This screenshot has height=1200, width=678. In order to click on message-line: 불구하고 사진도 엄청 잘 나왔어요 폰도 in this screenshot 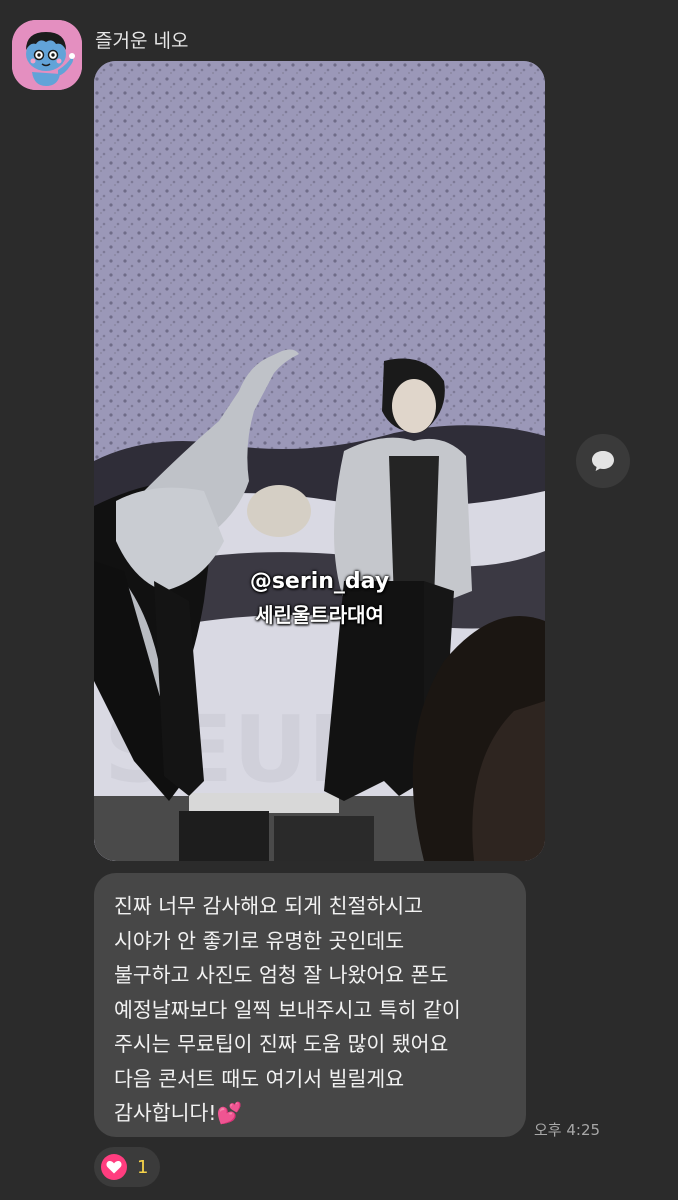, I will do `click(281, 975)`.